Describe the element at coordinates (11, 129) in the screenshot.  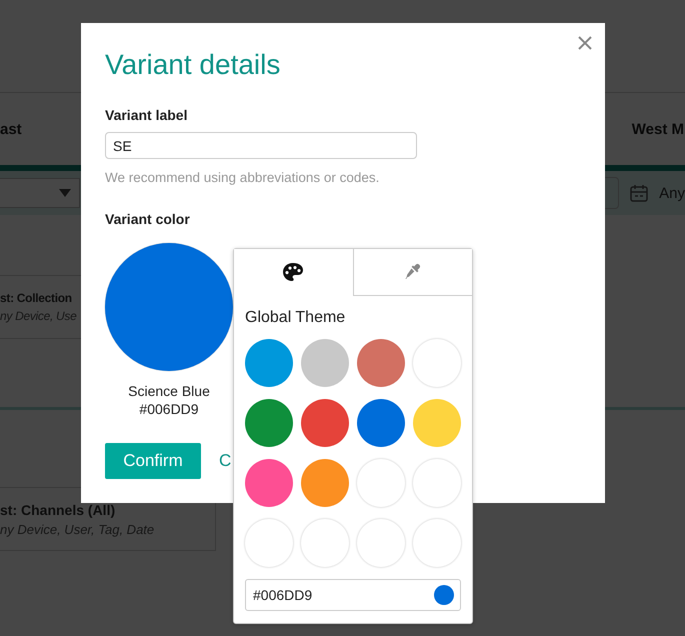
I see `column-heading: ast` at that location.